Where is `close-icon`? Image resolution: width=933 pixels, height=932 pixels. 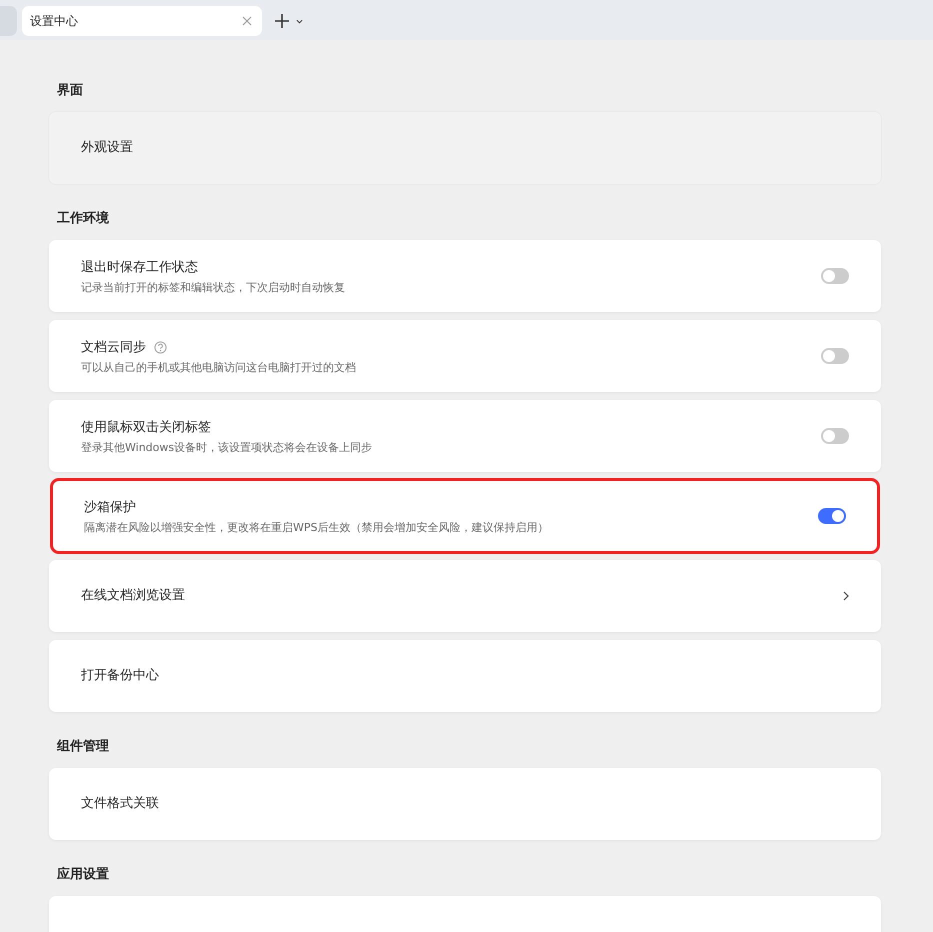 close-icon is located at coordinates (247, 21).